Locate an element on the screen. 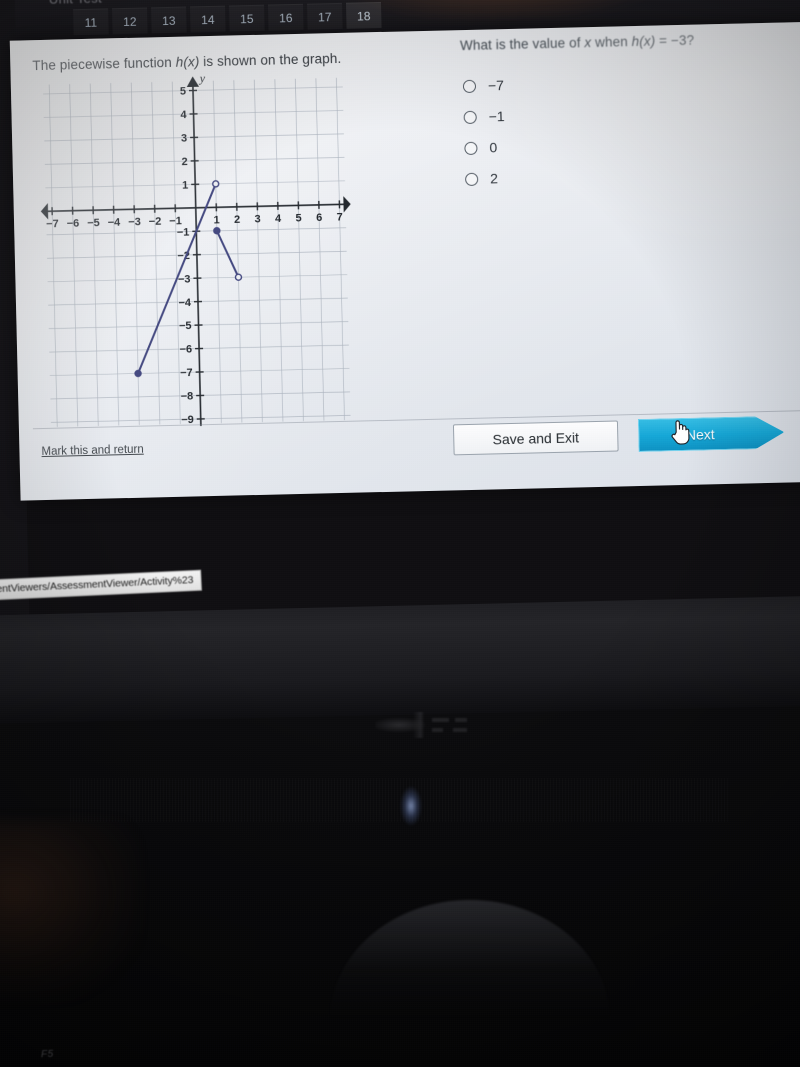 The image size is (800, 1067). question-text: What is the value of x when h(x) = −3? is located at coordinates (577, 43).